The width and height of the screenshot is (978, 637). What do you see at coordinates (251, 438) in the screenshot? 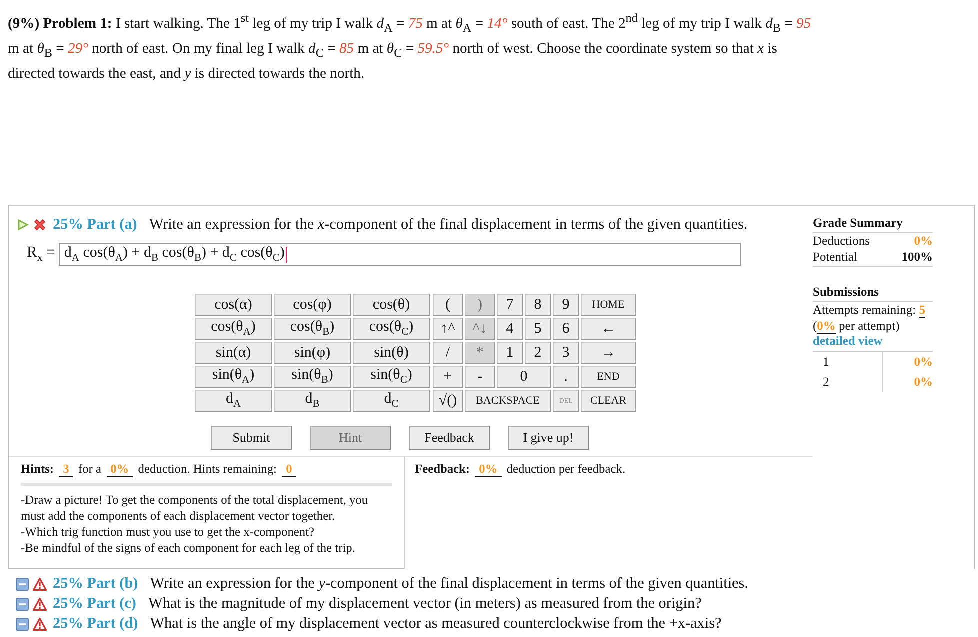
I see `action-button: Submit` at bounding box center [251, 438].